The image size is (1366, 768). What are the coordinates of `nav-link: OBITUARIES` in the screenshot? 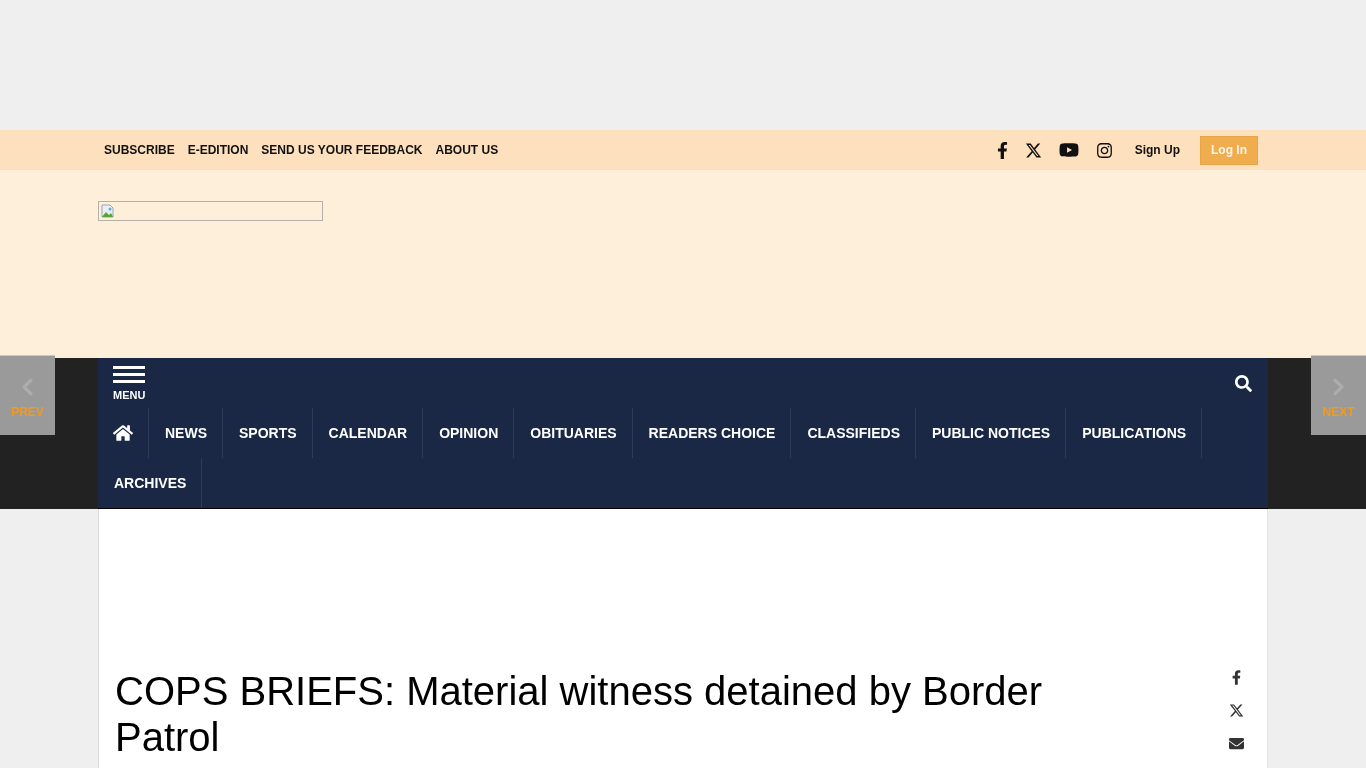 It's located at (573, 433).